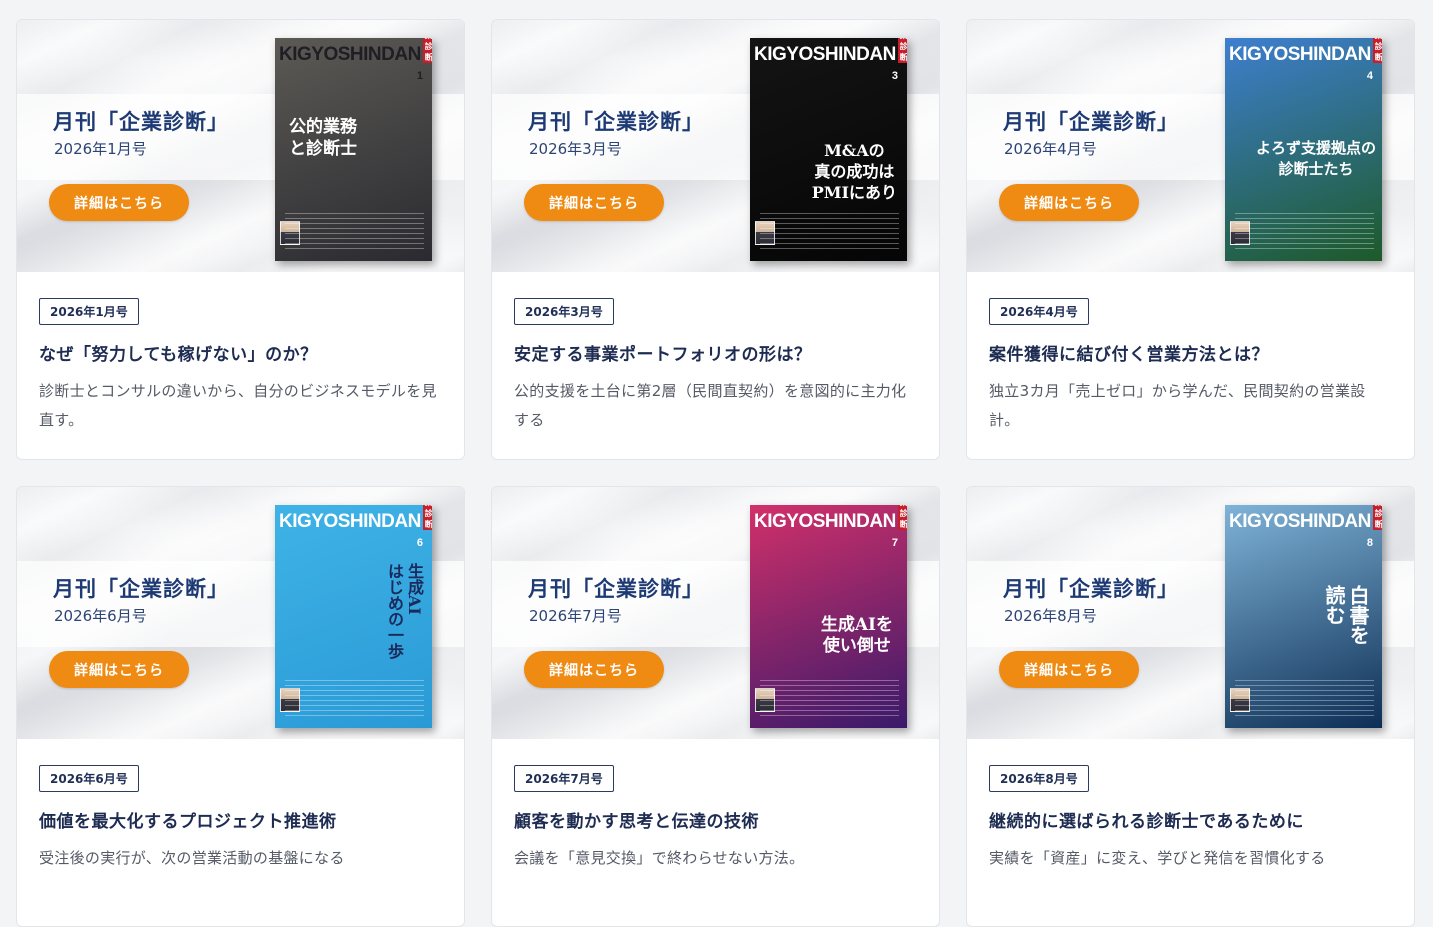 This screenshot has height=927, width=1433. Describe the element at coordinates (1346, 615) in the screenshot. I see `cover-headline: 白書を 読む` at that location.